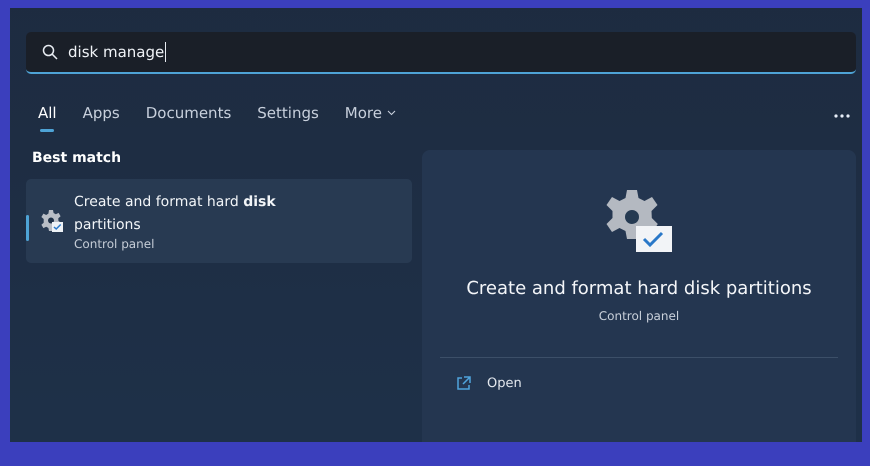 The width and height of the screenshot is (870, 466). I want to click on result-item: Create and format hard disk partitions Control panel, so click(219, 221).